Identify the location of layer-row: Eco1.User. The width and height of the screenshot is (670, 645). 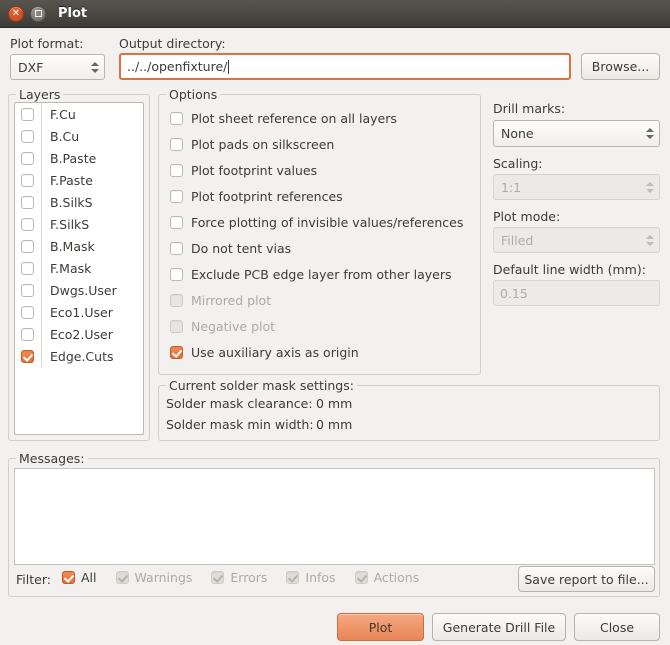
(79, 312).